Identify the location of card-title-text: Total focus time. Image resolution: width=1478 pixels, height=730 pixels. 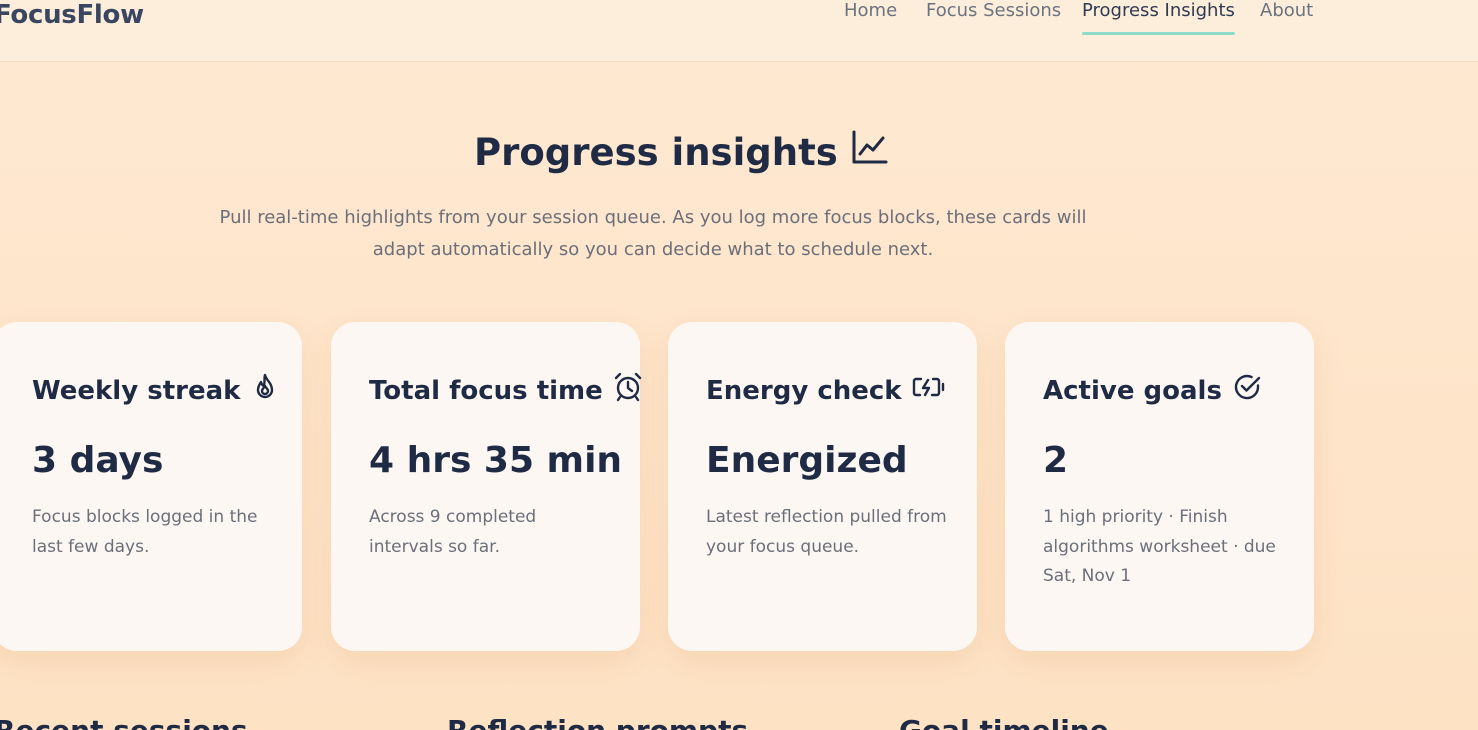
(486, 390).